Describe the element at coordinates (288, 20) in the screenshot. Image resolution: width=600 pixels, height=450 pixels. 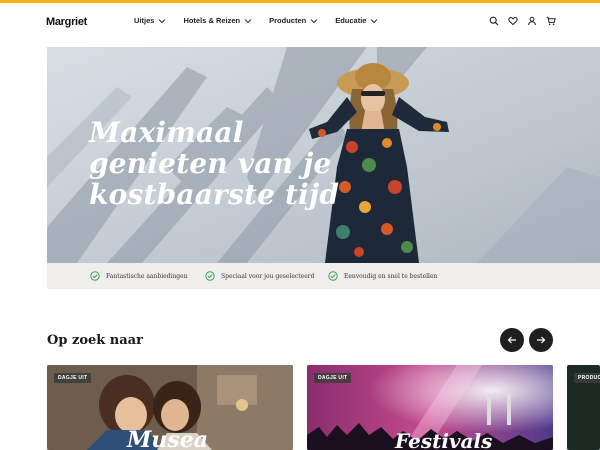
I see `menu-item-label: Producten` at that location.